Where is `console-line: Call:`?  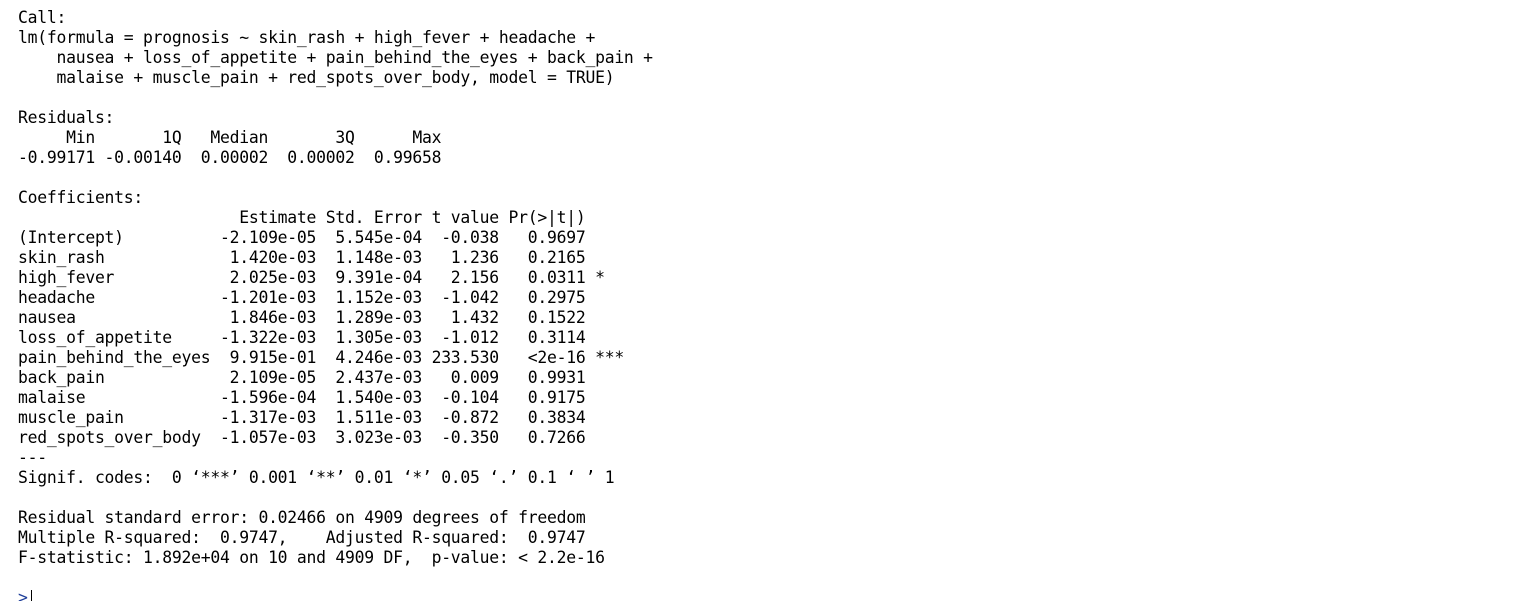
console-line: Call: is located at coordinates (42, 17).